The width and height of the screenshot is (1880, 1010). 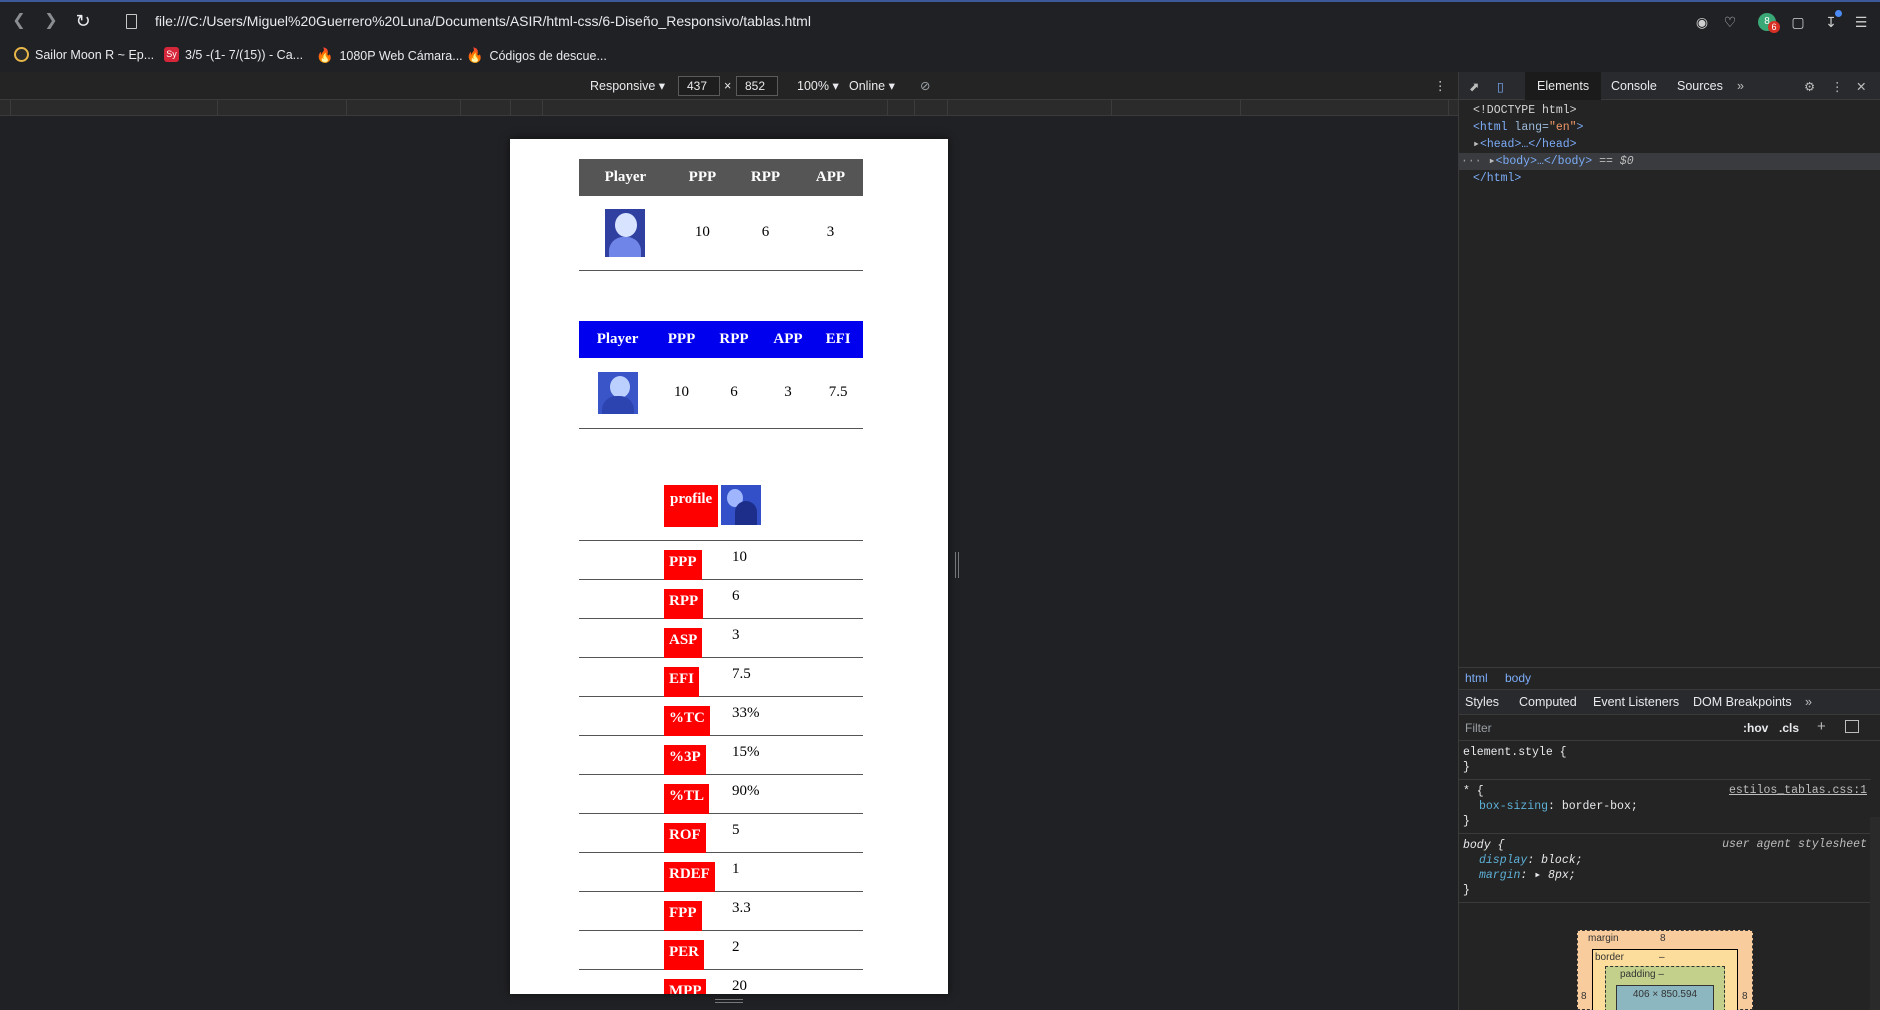 What do you see at coordinates (699, 86) in the screenshot?
I see `viewport-width-input: 437` at bounding box center [699, 86].